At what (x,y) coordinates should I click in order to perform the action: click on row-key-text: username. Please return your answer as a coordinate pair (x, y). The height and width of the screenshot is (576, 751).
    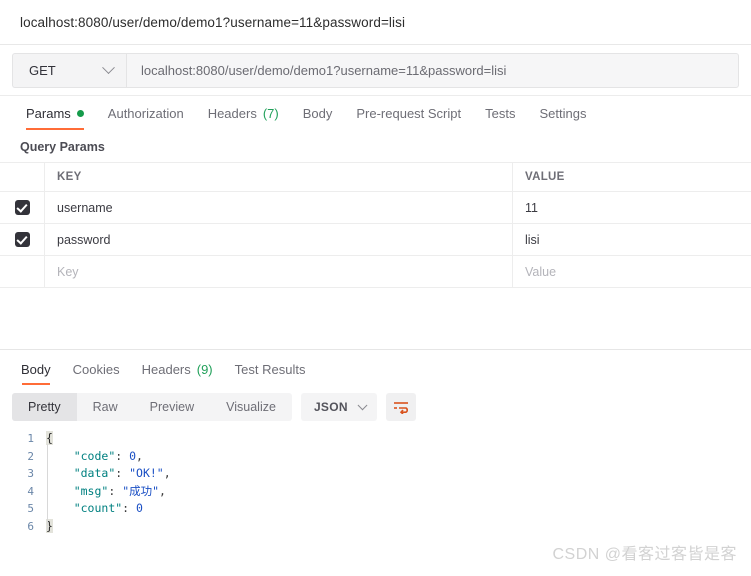
    Looking at the image, I should click on (85, 207).